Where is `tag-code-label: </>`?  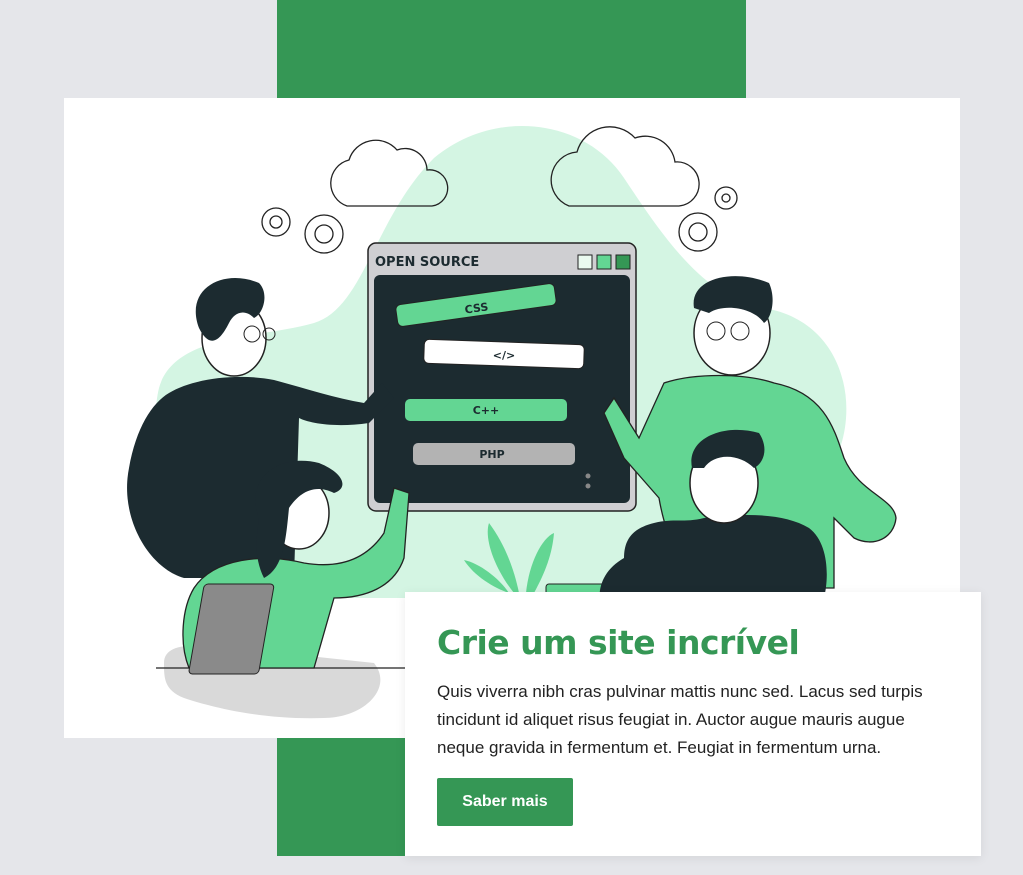
tag-code-label: </> is located at coordinates (504, 355).